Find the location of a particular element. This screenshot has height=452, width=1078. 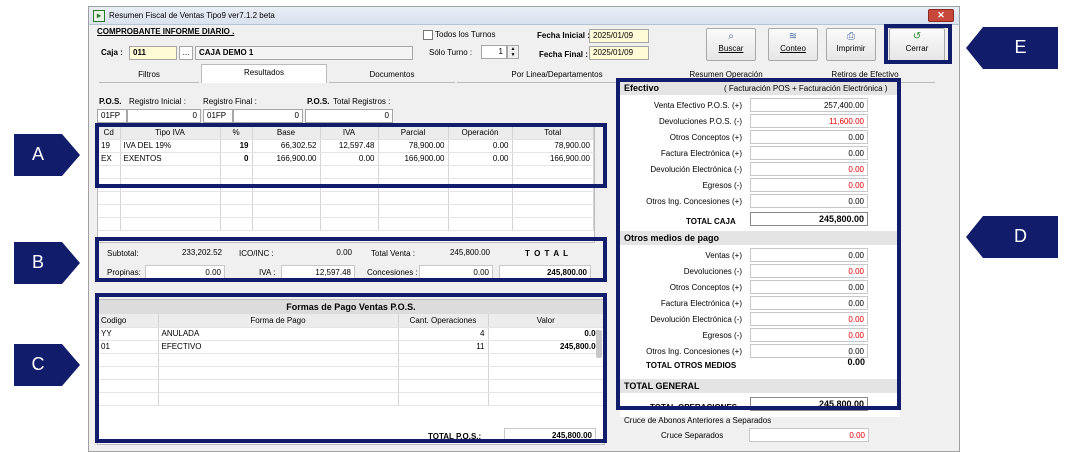

callout-label-d: D is located at coordinates (1020, 236).